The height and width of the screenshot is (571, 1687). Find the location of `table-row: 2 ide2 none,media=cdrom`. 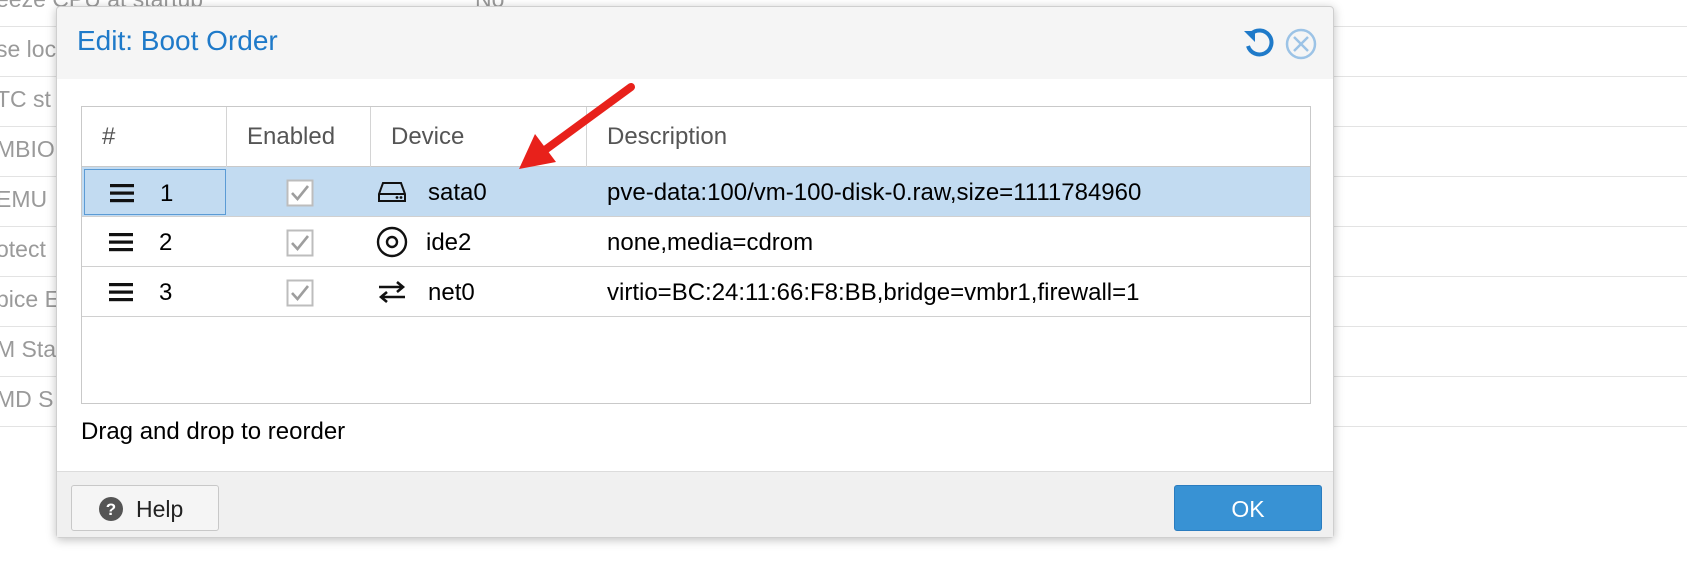

table-row: 2 ide2 none,media=cdrom is located at coordinates (696, 242).